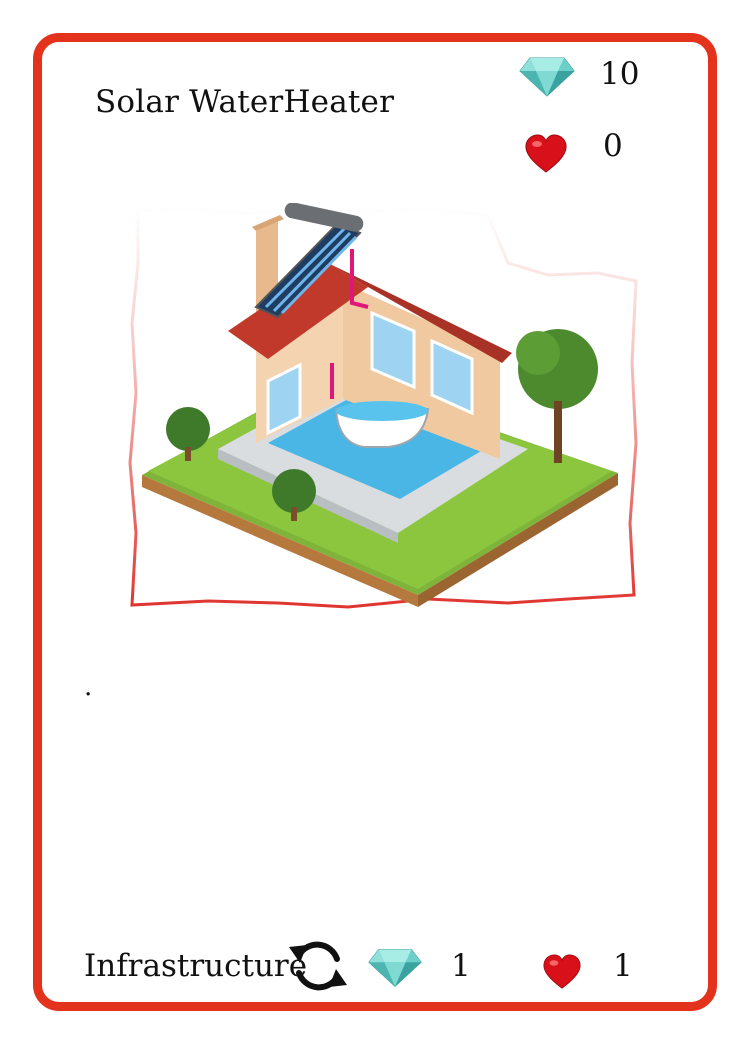 The height and width of the screenshot is (1050, 750). Describe the element at coordinates (623, 966) in the screenshot. I see `reward-hearts-value: 1` at that location.